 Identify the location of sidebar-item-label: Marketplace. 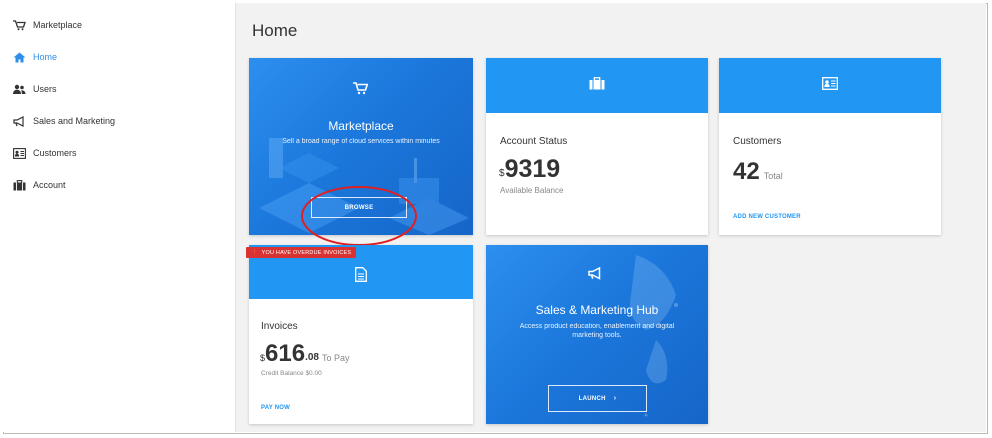
(58, 25).